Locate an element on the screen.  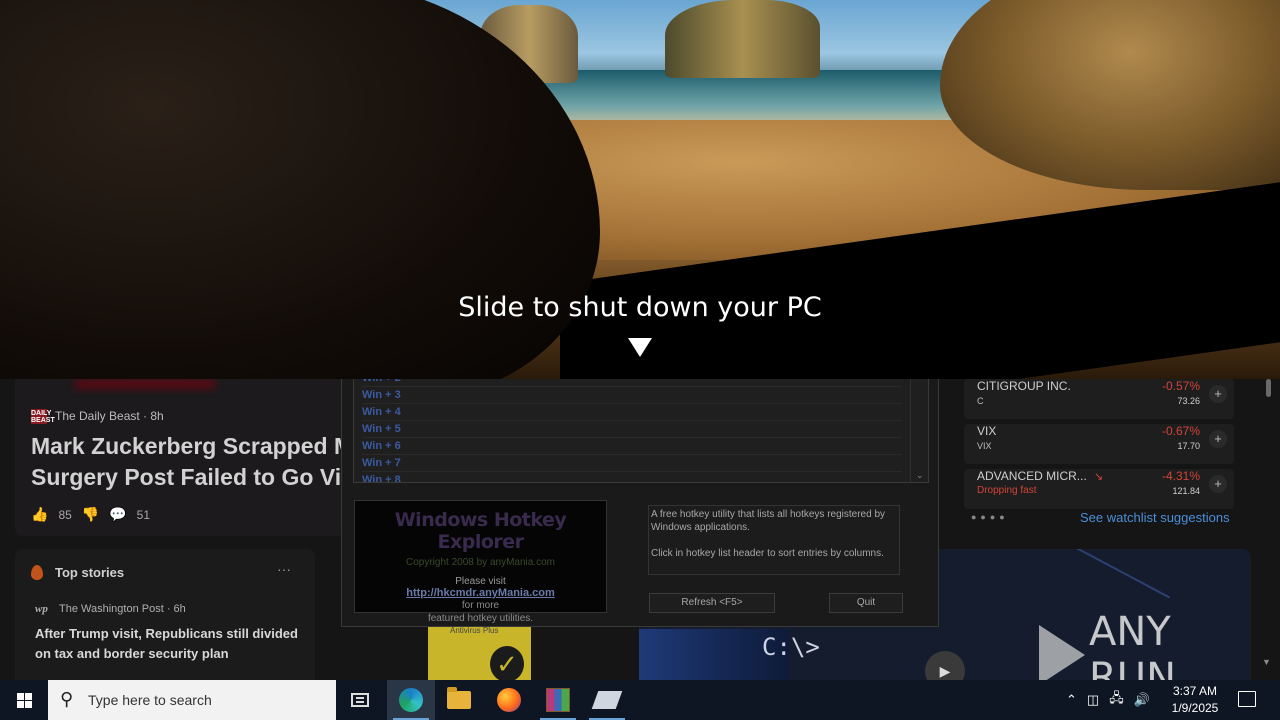
hotkey-row: Win + 2 is located at coordinates (632, 383).